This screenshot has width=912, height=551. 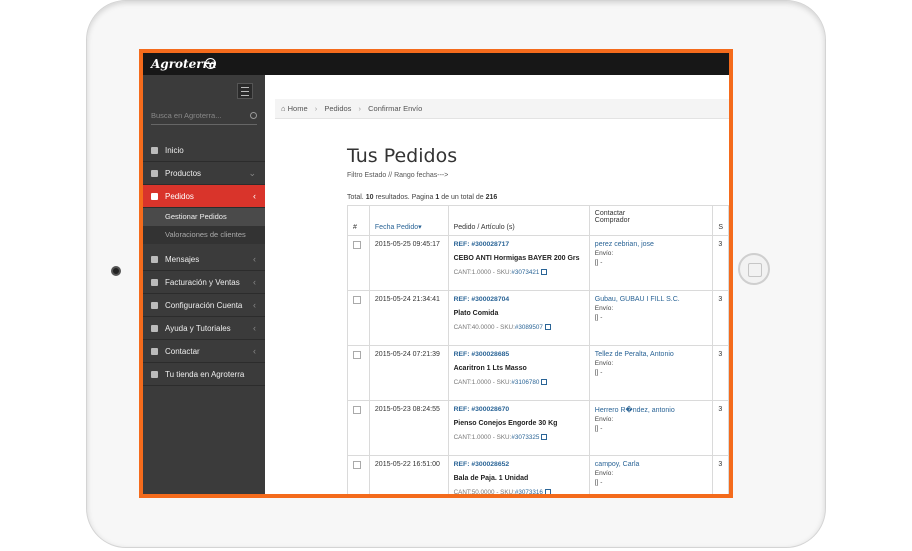 I want to click on sku-link: #3073316, so click(x=529, y=491).